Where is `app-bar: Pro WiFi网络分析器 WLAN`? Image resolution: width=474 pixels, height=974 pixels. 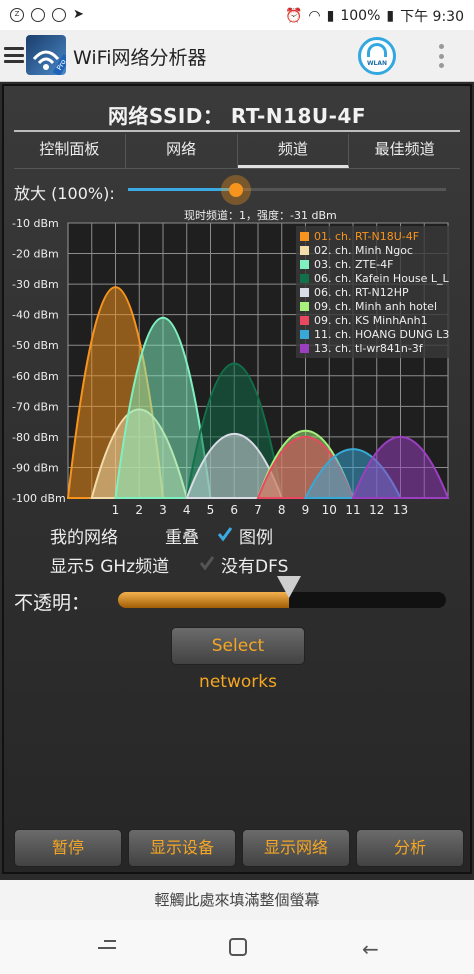
app-bar: Pro WiFi网络分析器 WLAN is located at coordinates (237, 56).